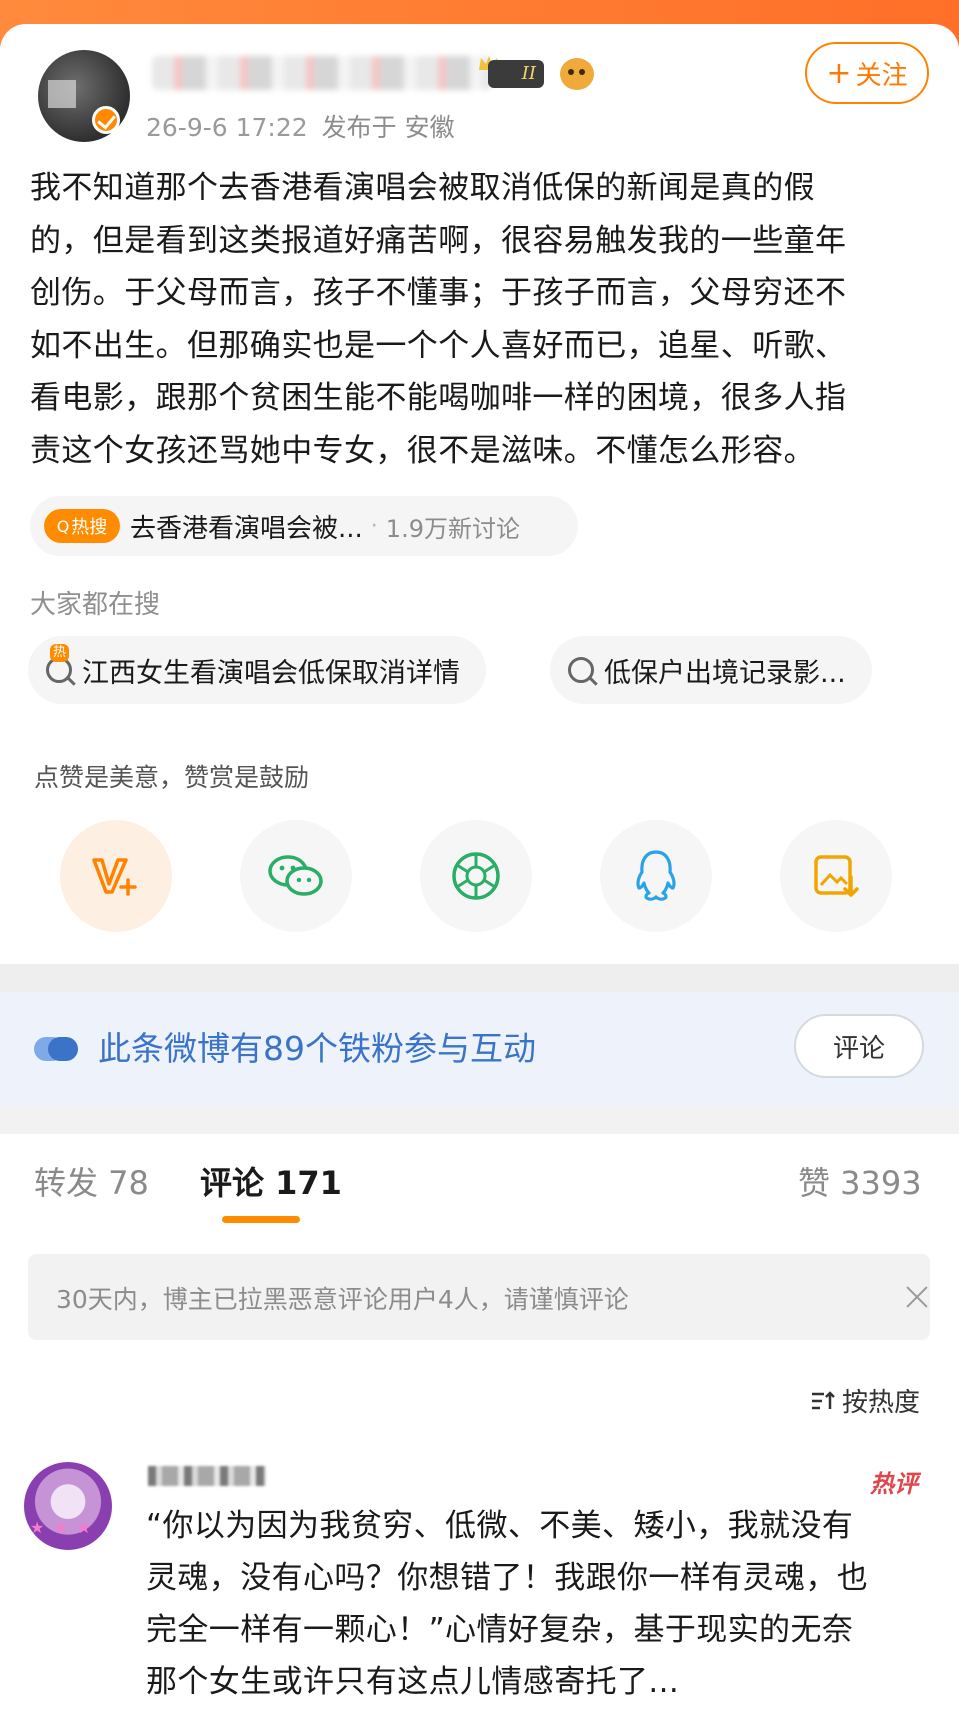 This screenshot has height=1734, width=959. Describe the element at coordinates (881, 1403) in the screenshot. I see `sort-label: 按热度` at that location.